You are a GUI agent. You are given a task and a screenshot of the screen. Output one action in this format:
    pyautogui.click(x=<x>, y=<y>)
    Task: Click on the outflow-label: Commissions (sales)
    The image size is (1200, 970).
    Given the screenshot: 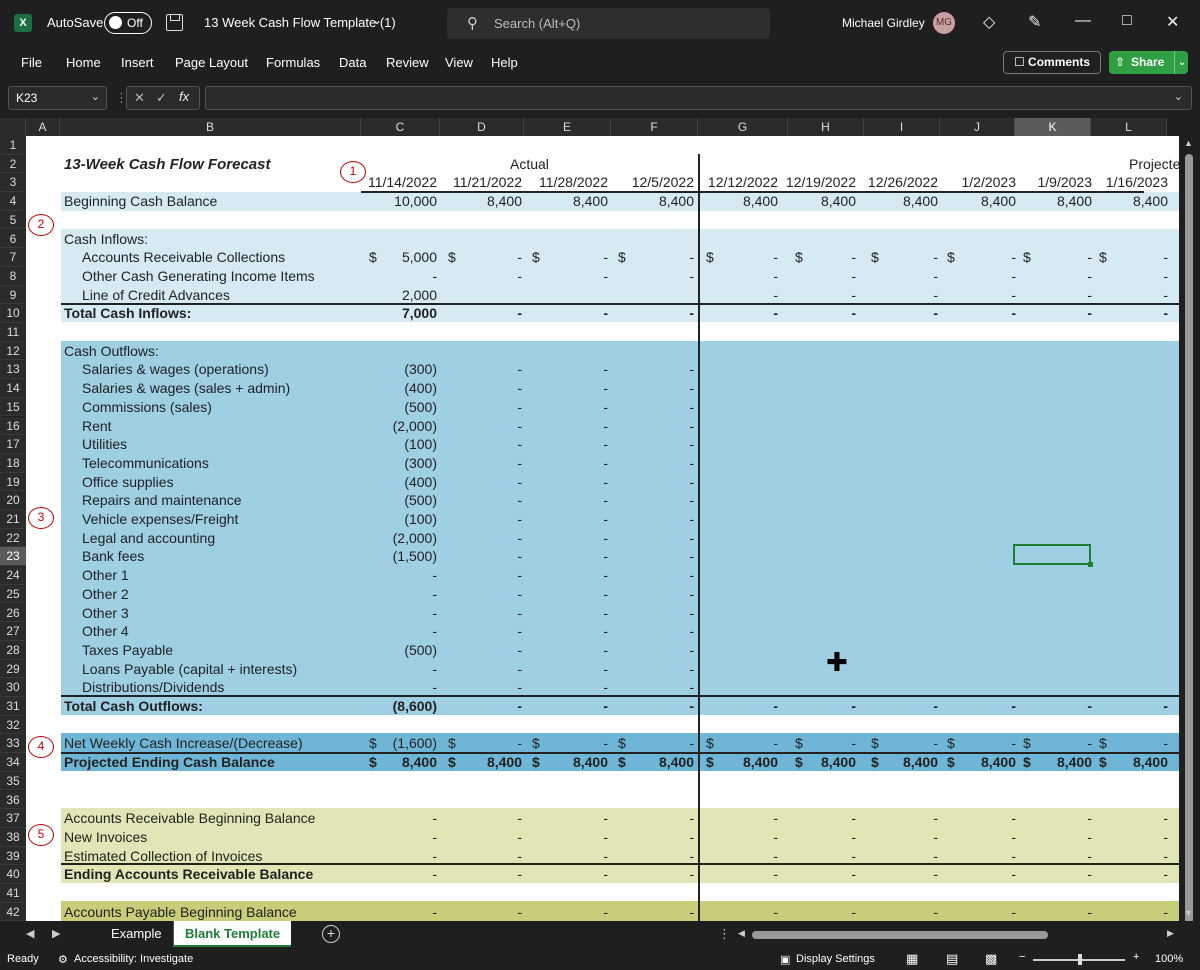 What is the action you would take?
    pyautogui.click(x=147, y=407)
    